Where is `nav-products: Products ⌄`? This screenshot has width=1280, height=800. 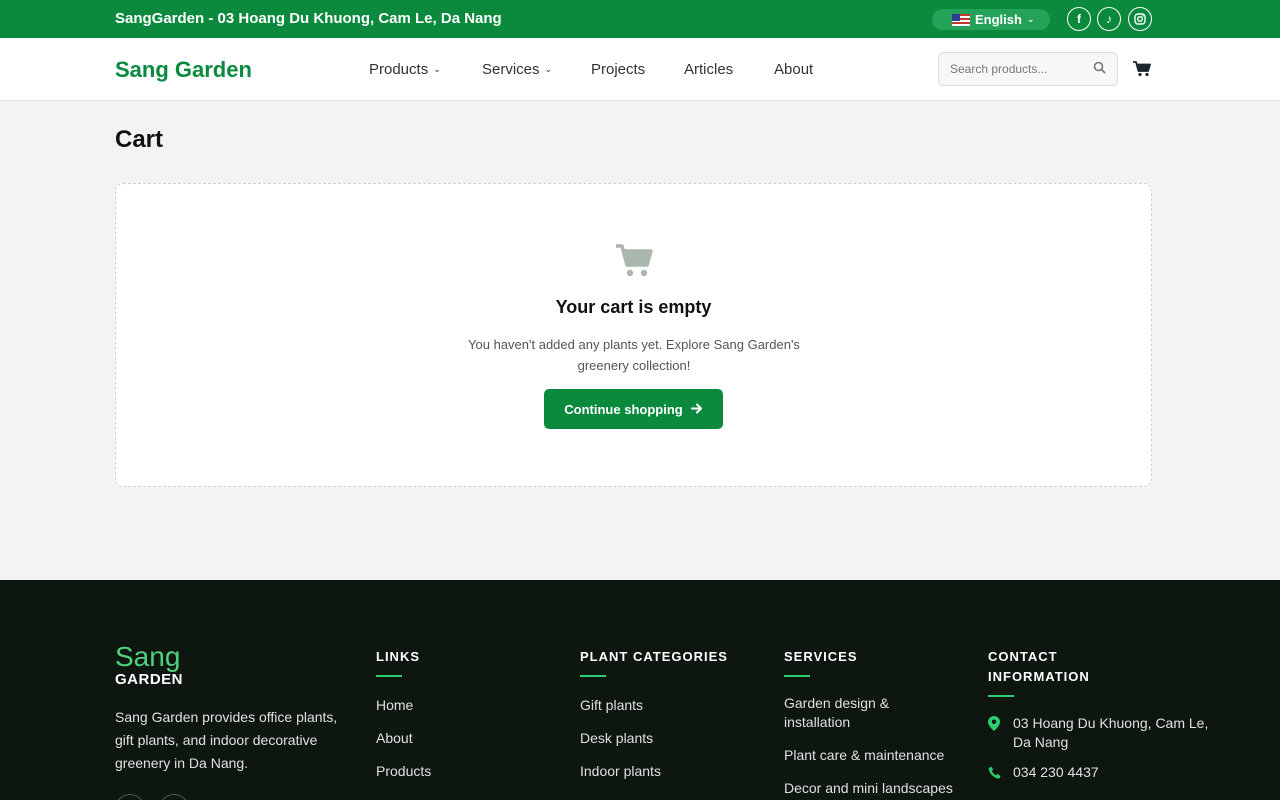 nav-products: Products ⌄ is located at coordinates (405, 69).